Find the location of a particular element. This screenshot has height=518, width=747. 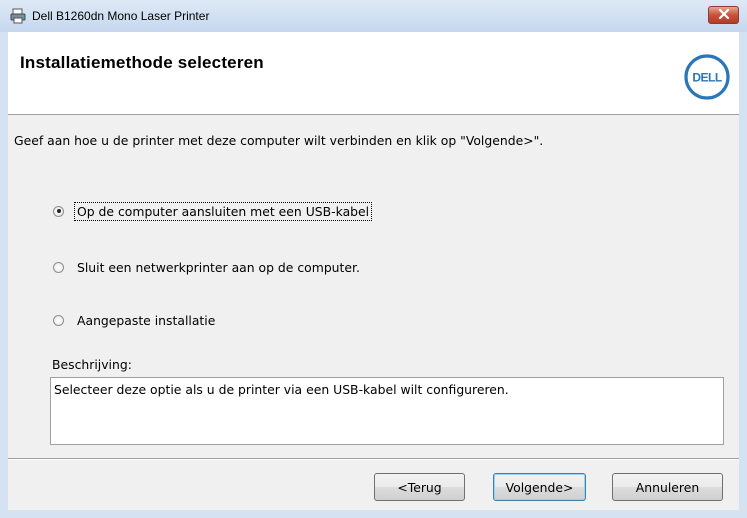

printer-icon is located at coordinates (18, 16).